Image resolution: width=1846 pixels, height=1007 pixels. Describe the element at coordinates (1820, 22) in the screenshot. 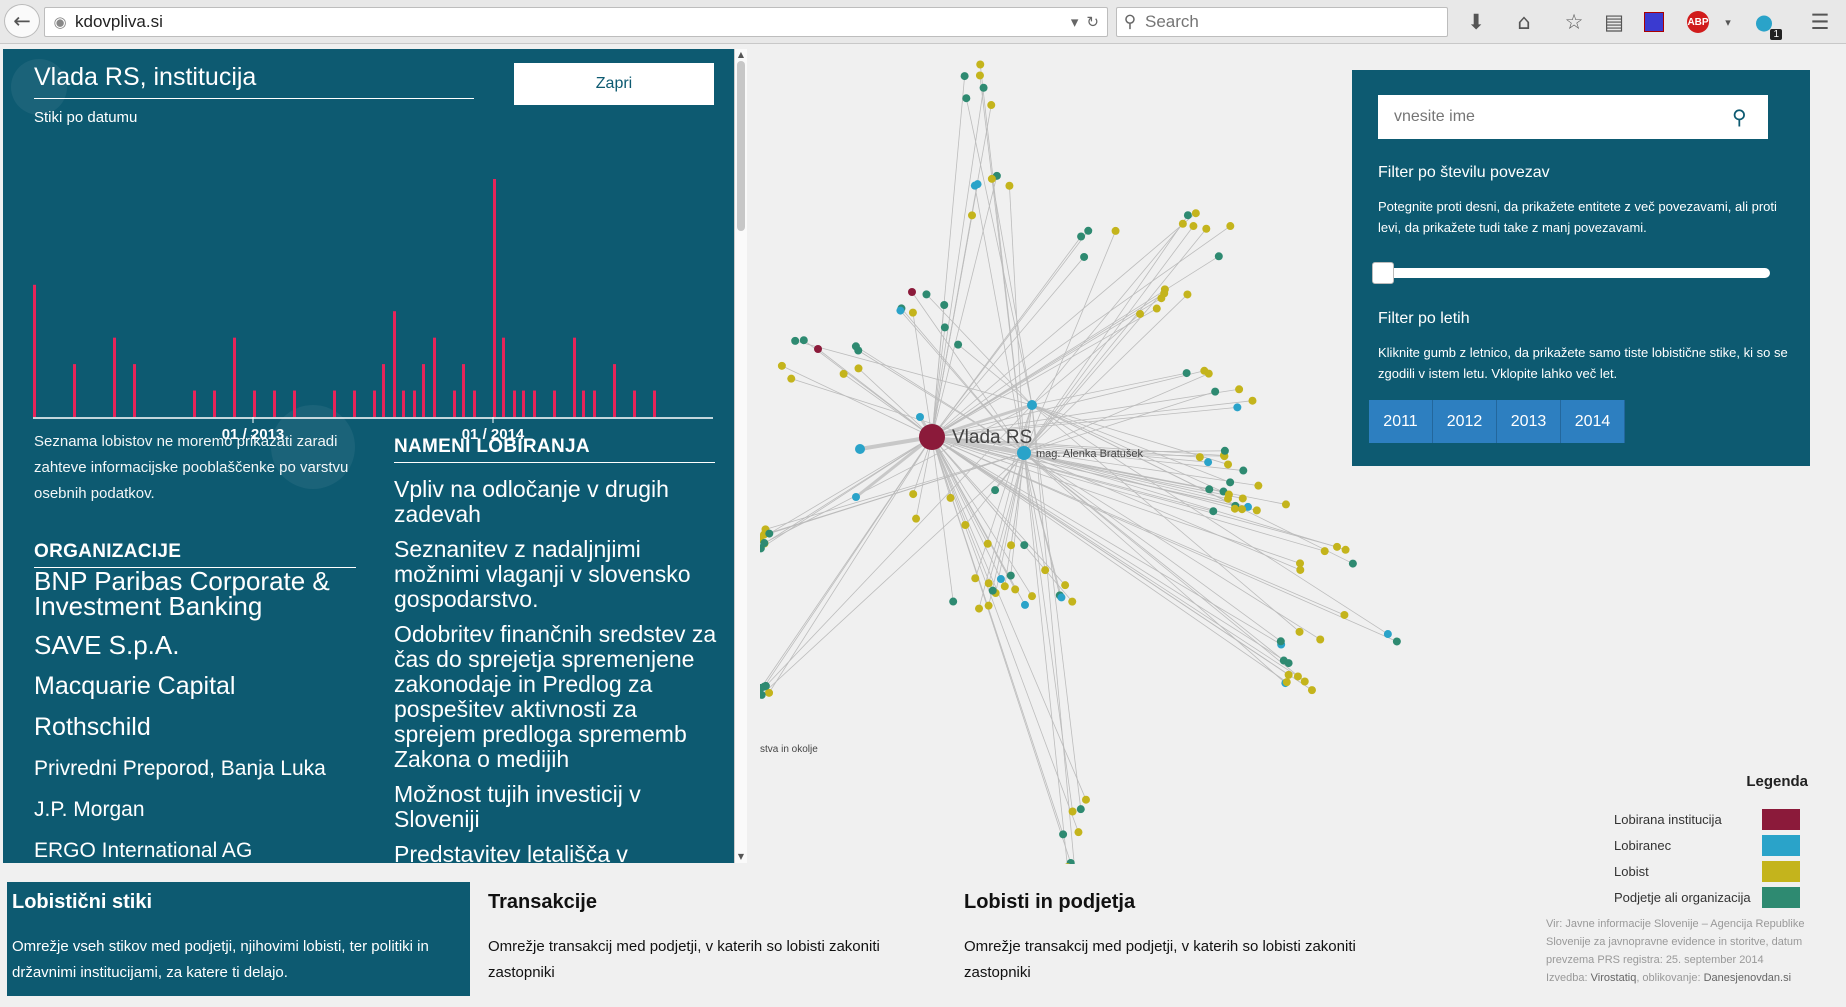

I see `menu-icon: ☰` at that location.